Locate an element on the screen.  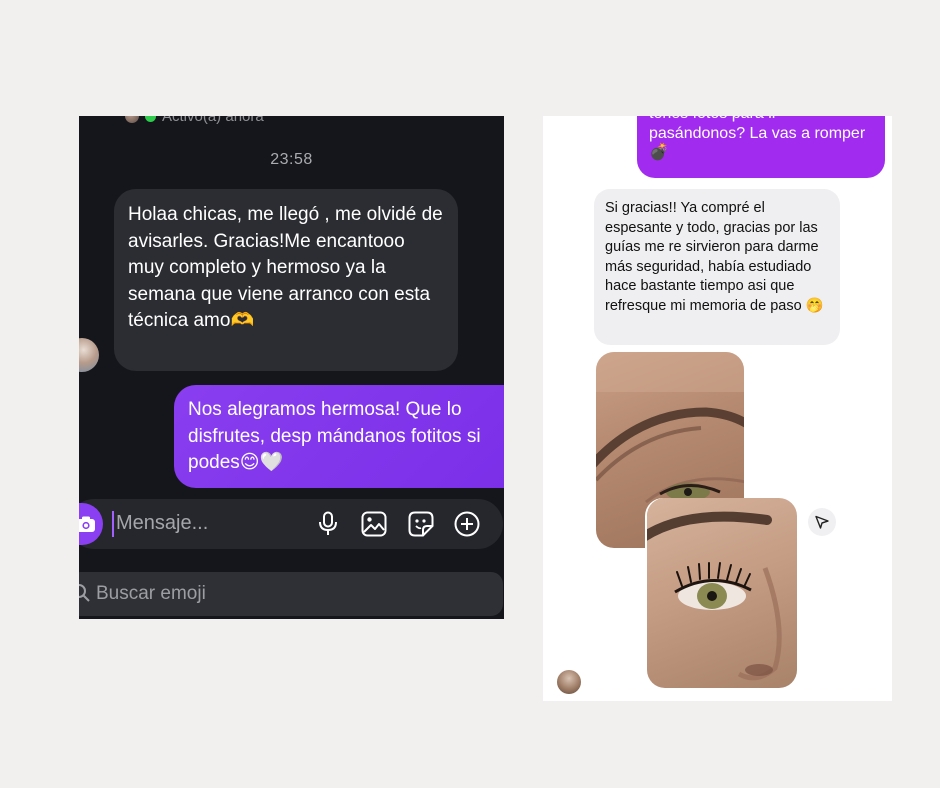
lash-lift-photo is located at coordinates (722, 593).